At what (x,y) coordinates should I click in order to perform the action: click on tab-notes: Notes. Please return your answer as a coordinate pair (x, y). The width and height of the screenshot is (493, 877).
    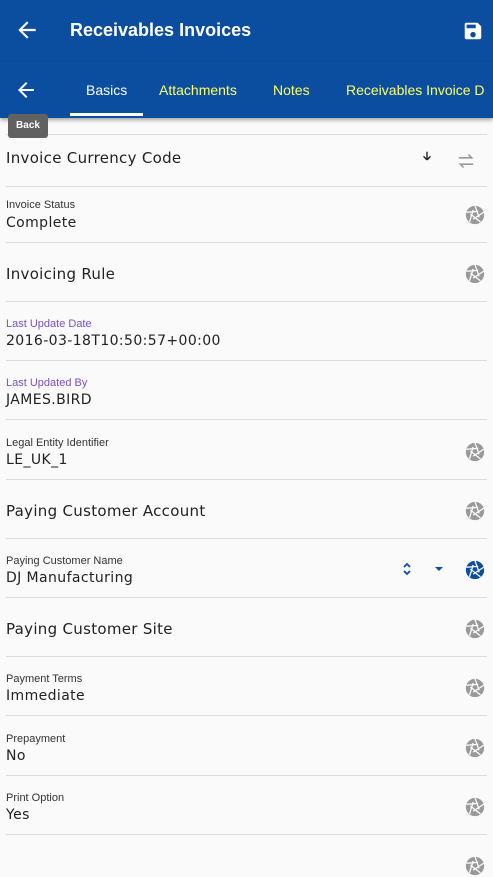
    Looking at the image, I should click on (291, 90).